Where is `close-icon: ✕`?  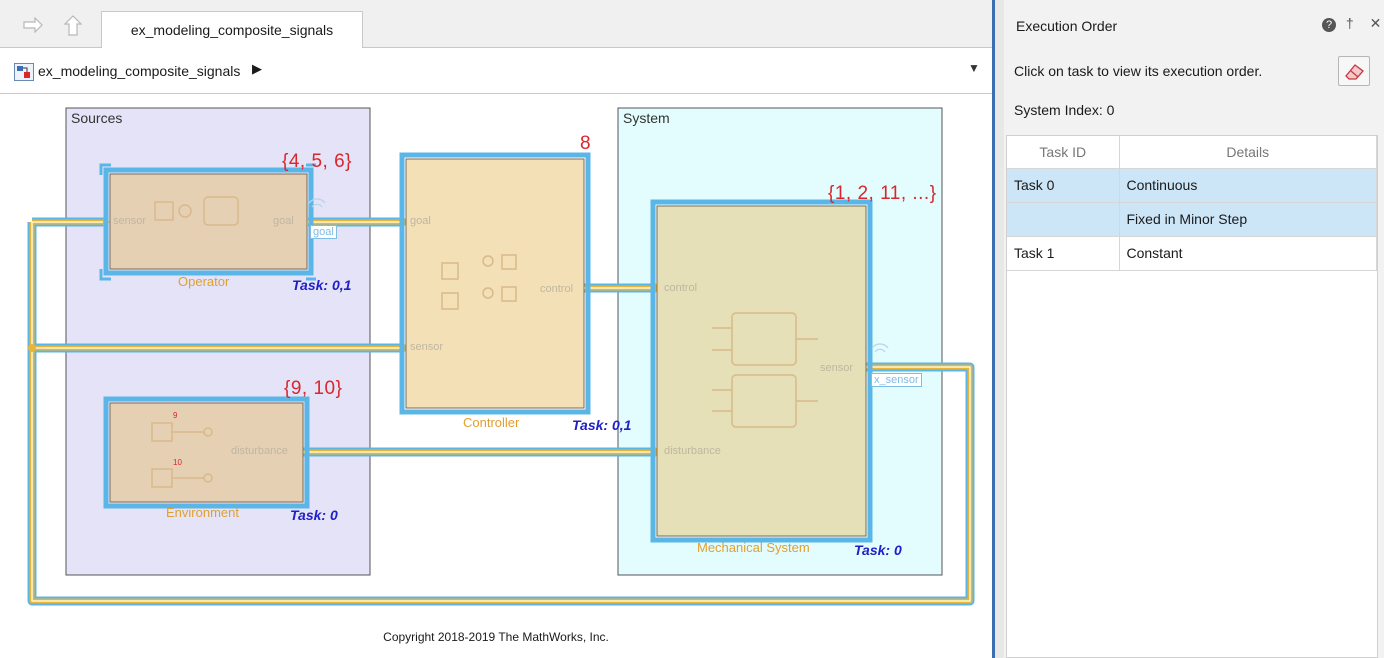 close-icon: ✕ is located at coordinates (1376, 23).